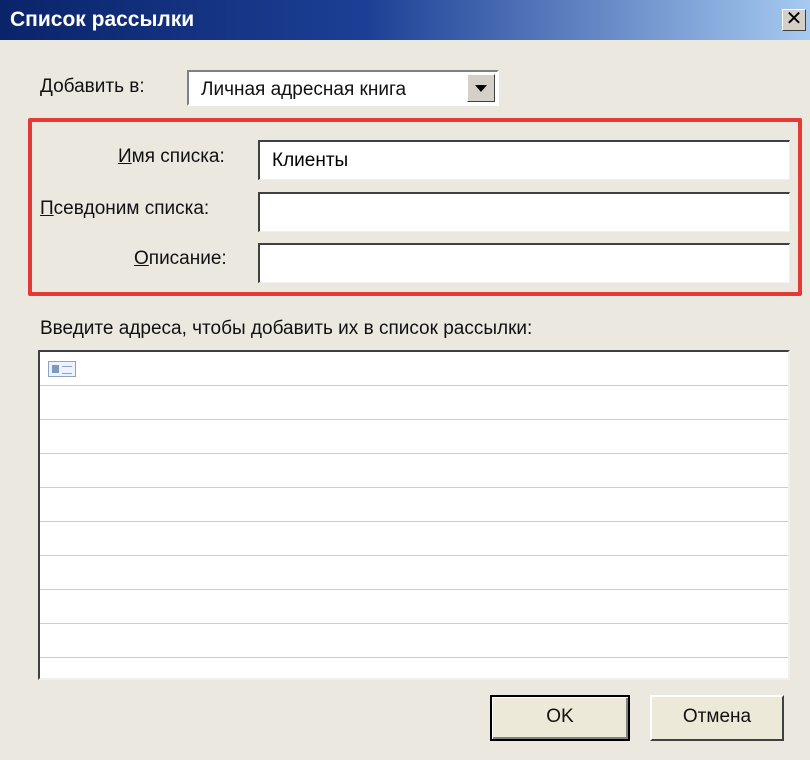 Image resolution: width=810 pixels, height=760 pixels. I want to click on ok-button: OK, so click(560, 718).